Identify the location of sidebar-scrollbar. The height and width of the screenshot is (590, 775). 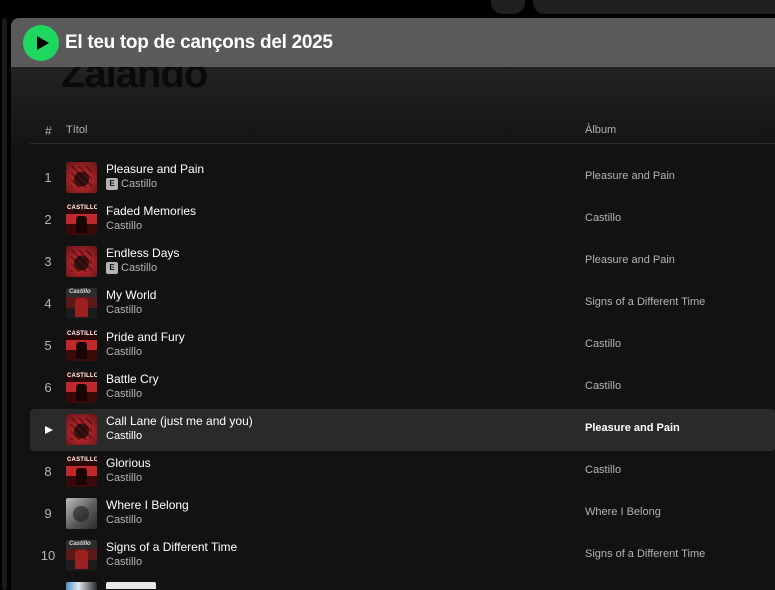
(4, 304).